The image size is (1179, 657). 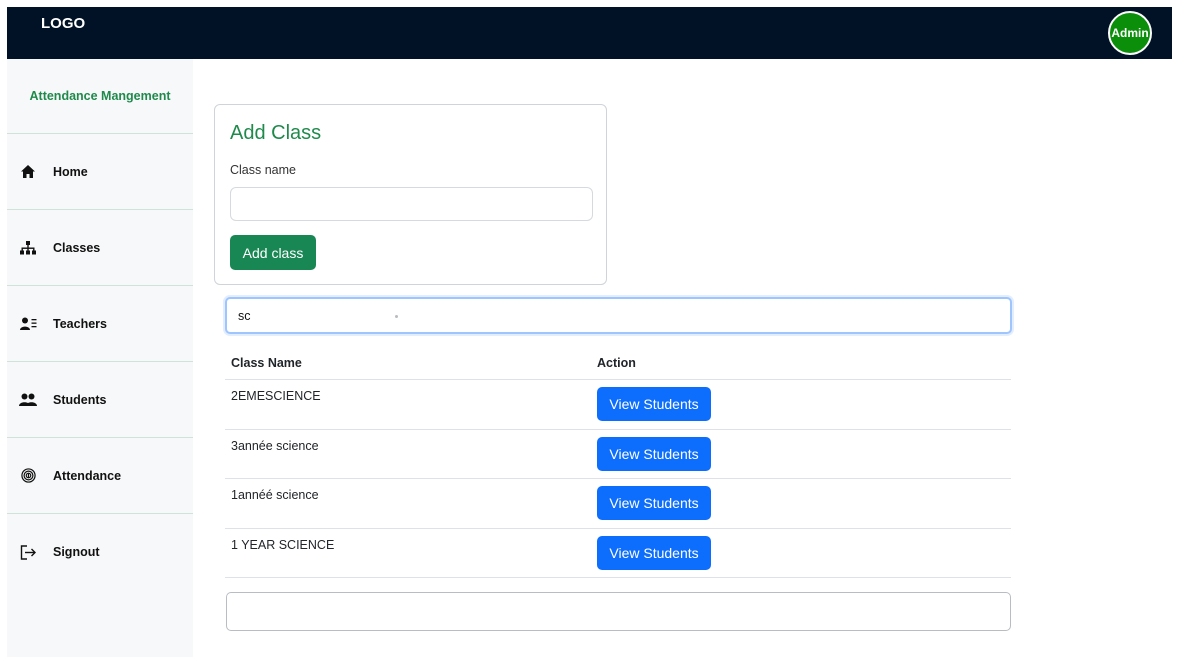 What do you see at coordinates (28, 400) in the screenshot?
I see `users-icon` at bounding box center [28, 400].